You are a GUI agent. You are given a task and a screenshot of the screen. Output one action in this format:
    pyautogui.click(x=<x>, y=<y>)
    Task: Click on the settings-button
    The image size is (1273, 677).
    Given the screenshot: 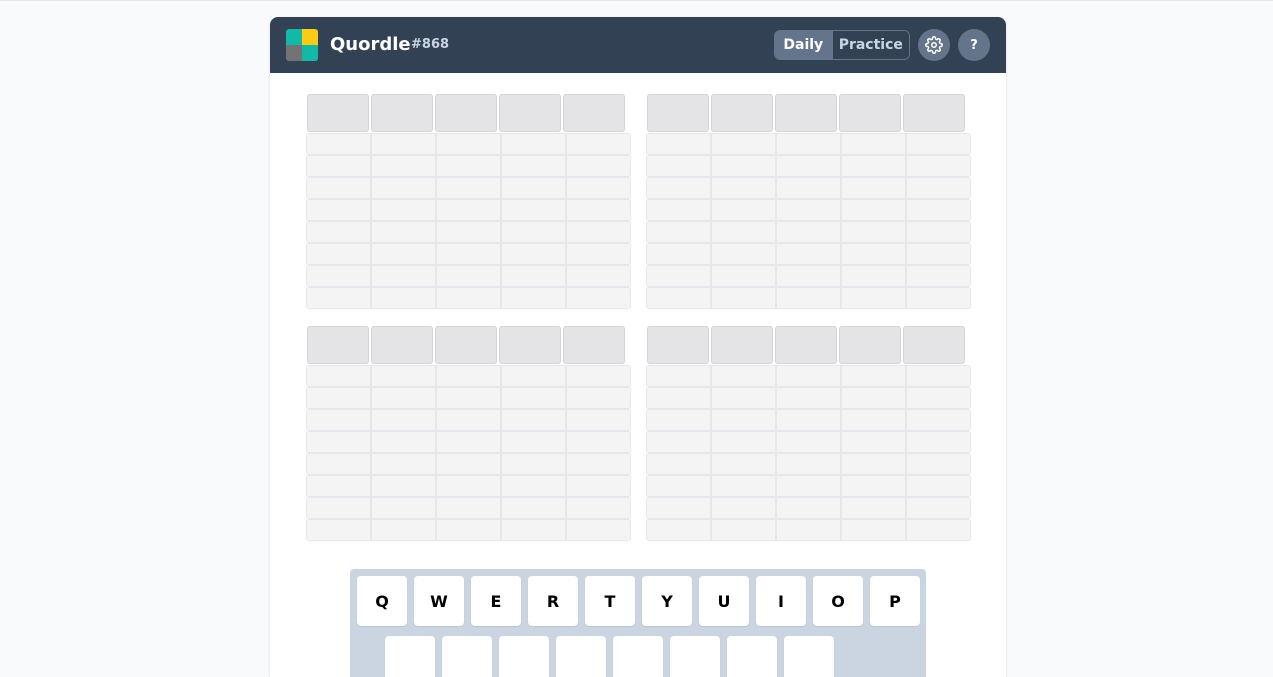 What is the action you would take?
    pyautogui.click(x=934, y=45)
    